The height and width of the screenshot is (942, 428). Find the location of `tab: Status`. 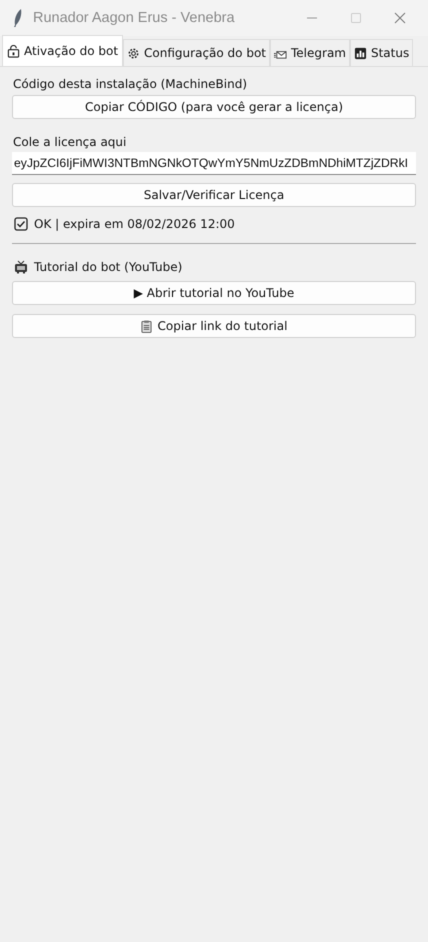

tab: Status is located at coordinates (382, 52).